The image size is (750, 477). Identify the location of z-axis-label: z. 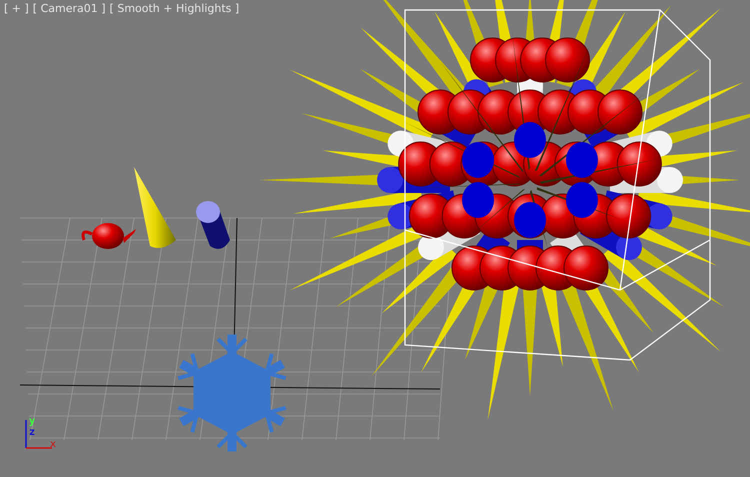
(32, 433).